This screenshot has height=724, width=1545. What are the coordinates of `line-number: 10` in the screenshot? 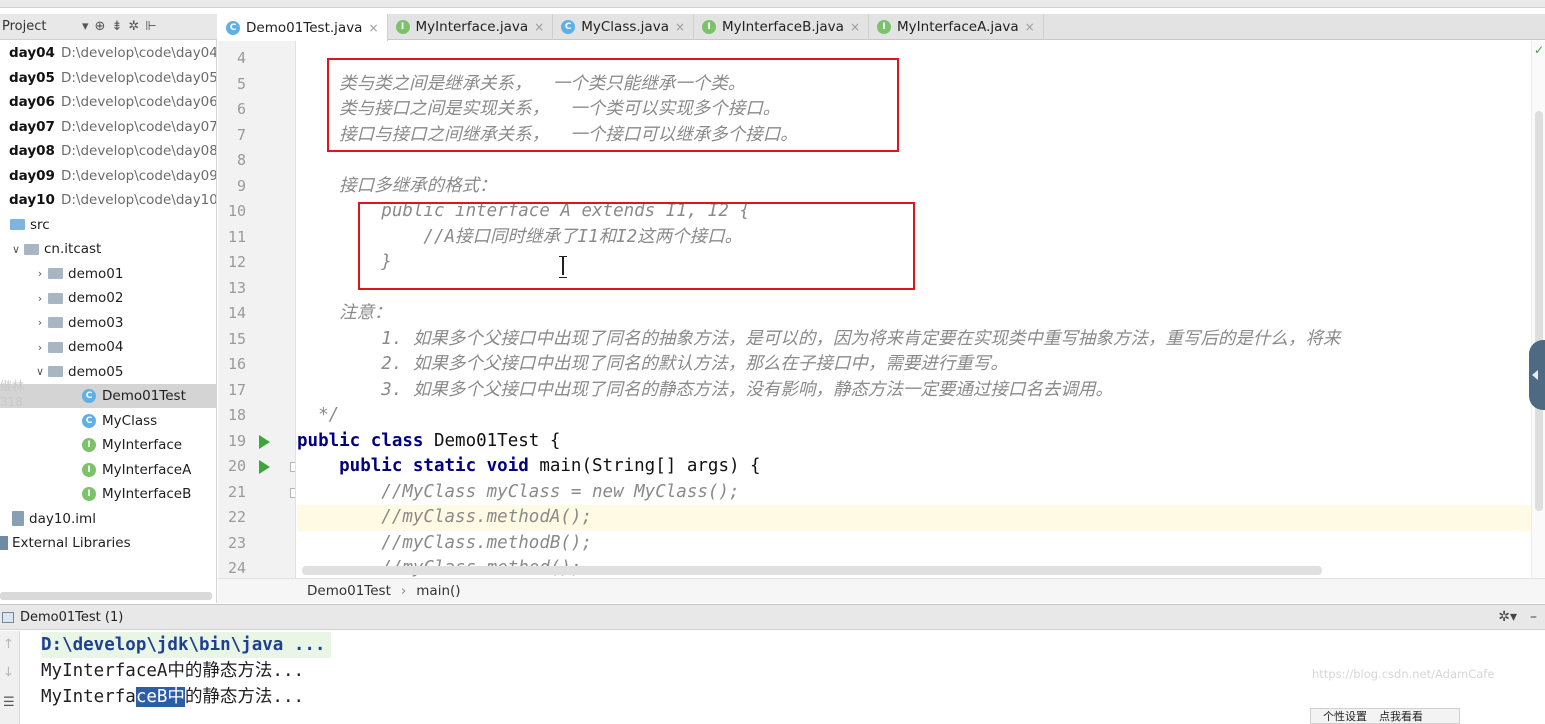 It's located at (236, 211).